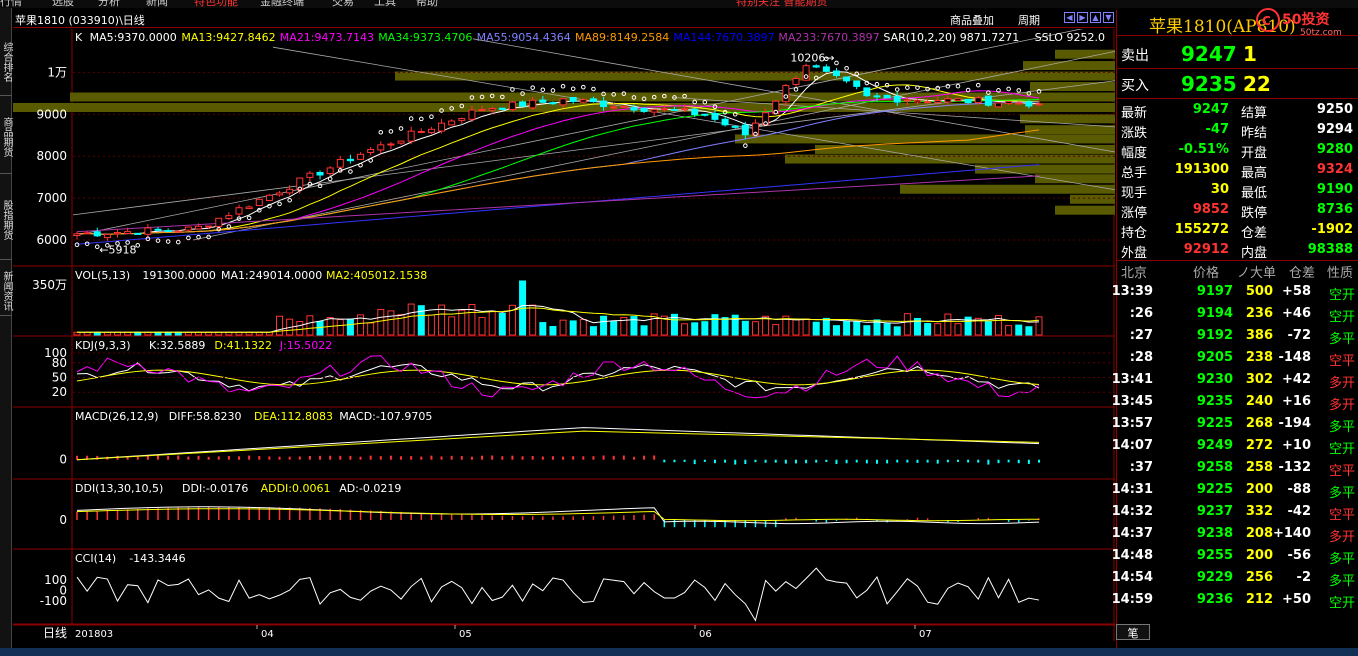 The width and height of the screenshot is (1358, 656). I want to click on indicator-value: K:32.5889, so click(177, 345).